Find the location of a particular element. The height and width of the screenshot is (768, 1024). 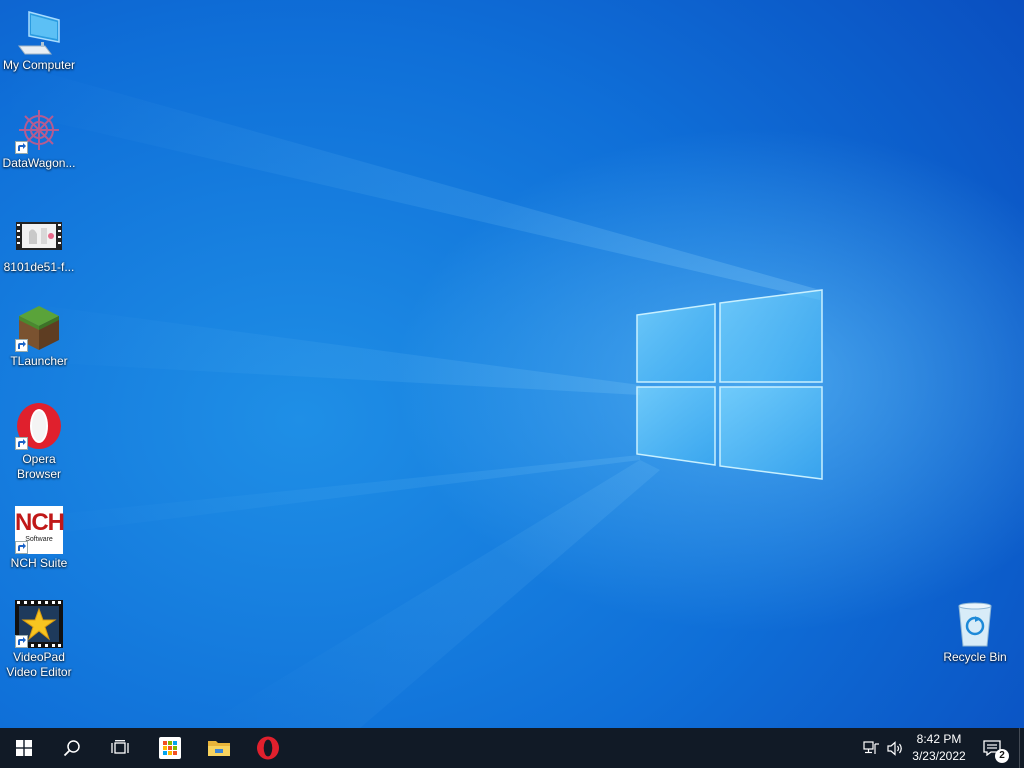

notification-count-badge: 2 is located at coordinates (1002, 756).